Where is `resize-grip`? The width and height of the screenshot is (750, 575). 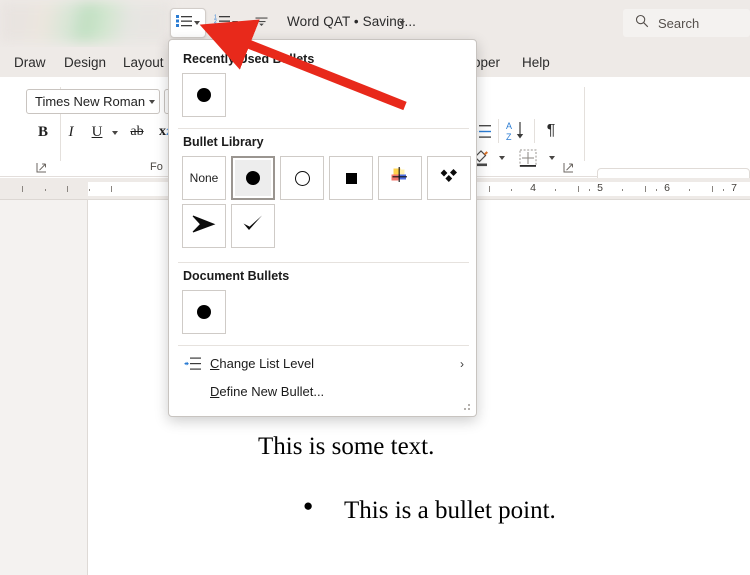
resize-grip is located at coordinates (467, 407).